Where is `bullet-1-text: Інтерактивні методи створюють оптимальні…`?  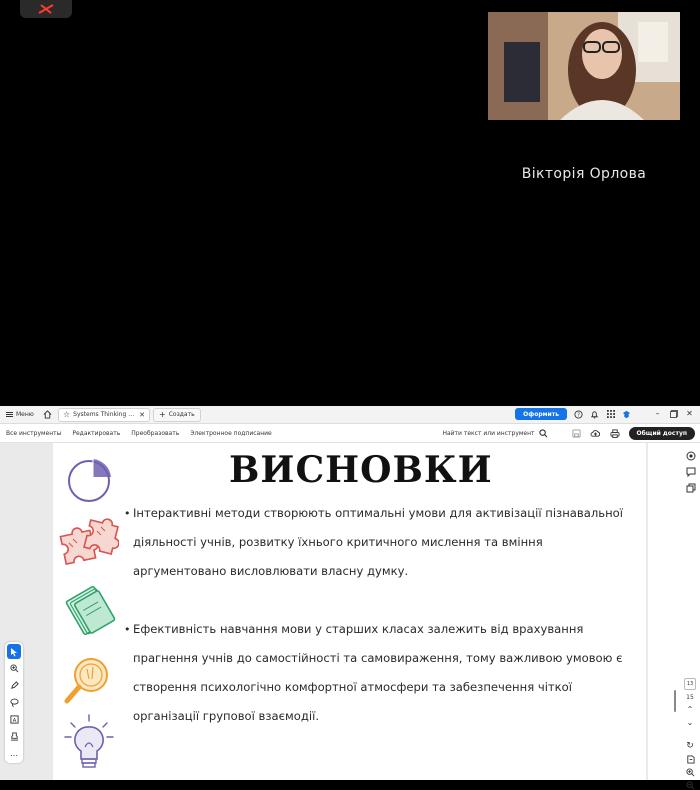
bullet-1-text: Інтерактивні методи створюють оптимальні… is located at coordinates (378, 542).